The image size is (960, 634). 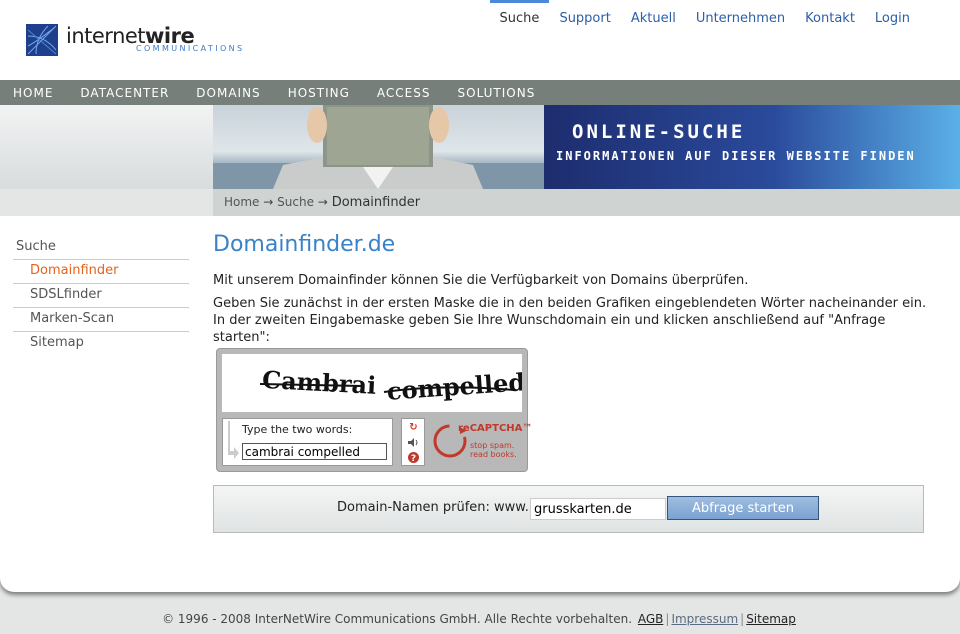 I want to click on mainnav-hosting: HOSTING, so click(x=319, y=92).